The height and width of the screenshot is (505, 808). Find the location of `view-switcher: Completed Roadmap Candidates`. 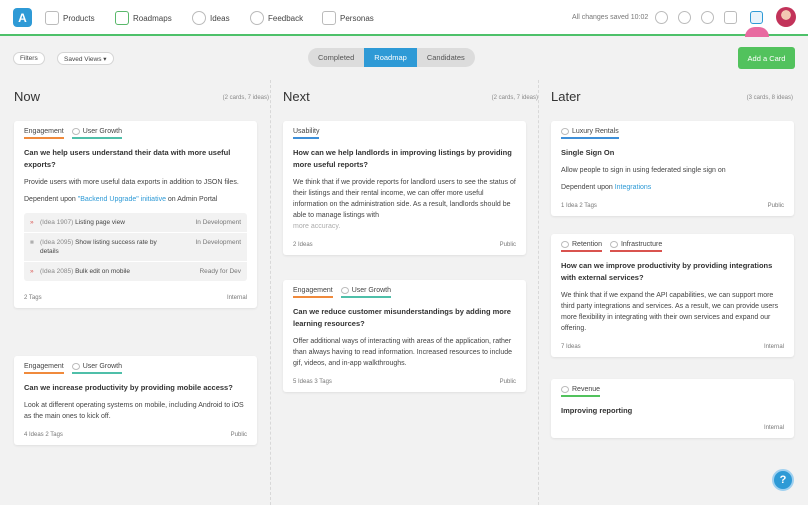

view-switcher: Completed Roadmap Candidates is located at coordinates (391, 57).